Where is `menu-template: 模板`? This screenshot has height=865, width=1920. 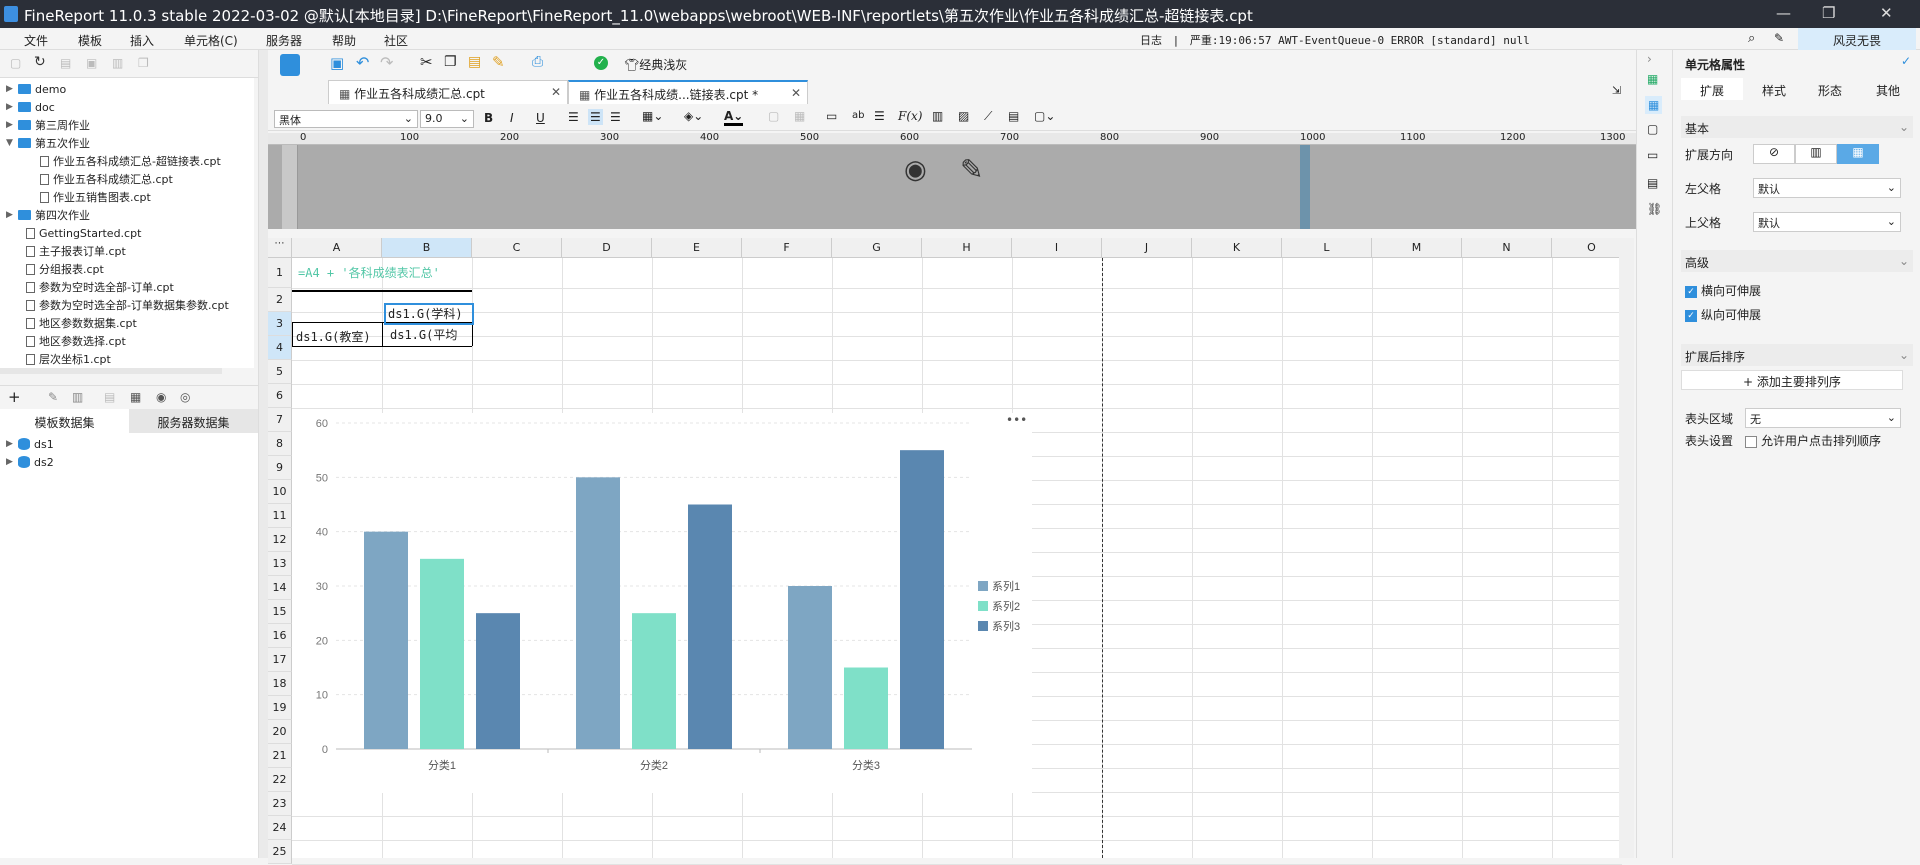 menu-template: 模板 is located at coordinates (90, 40).